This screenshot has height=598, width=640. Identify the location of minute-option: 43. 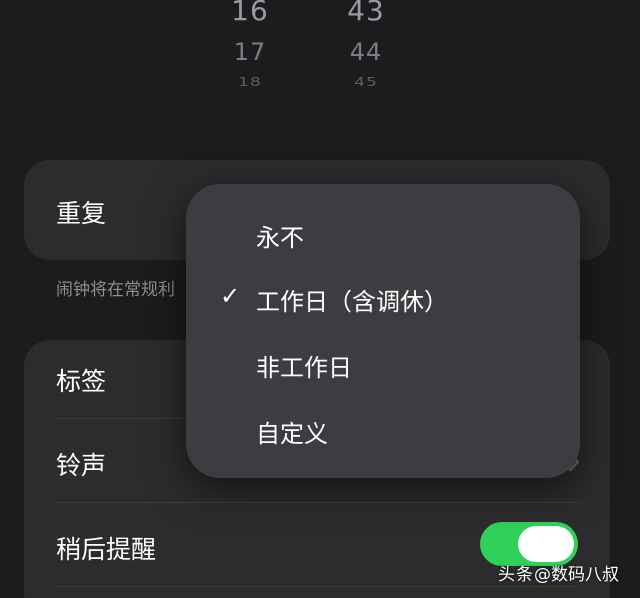
(366, 13).